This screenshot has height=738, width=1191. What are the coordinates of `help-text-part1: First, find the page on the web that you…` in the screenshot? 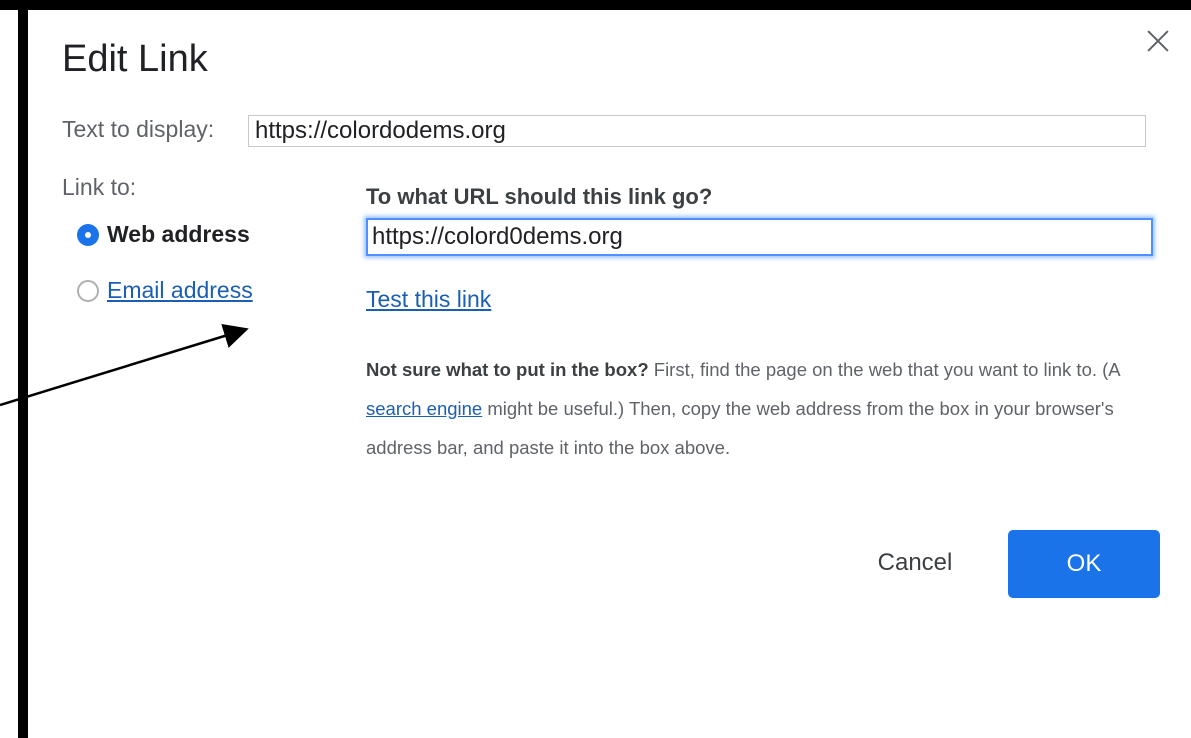 It's located at (884, 369).